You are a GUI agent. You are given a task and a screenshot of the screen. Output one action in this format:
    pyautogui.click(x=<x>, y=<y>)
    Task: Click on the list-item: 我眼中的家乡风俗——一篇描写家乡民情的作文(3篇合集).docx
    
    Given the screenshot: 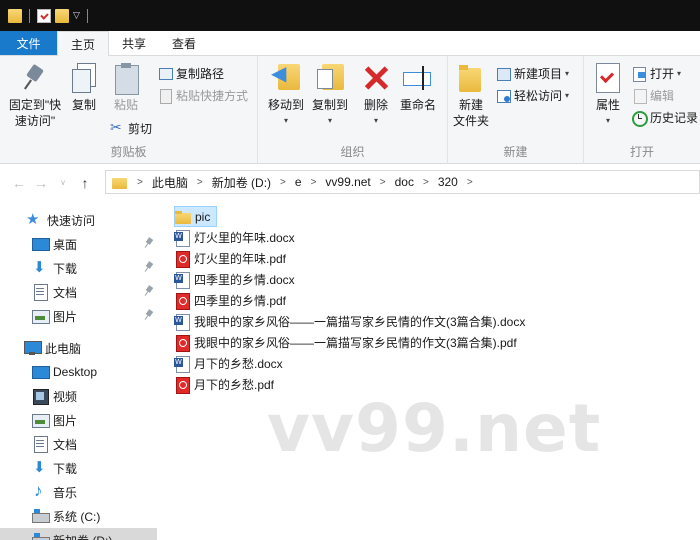 What is the action you would take?
    pyautogui.click(x=349, y=321)
    